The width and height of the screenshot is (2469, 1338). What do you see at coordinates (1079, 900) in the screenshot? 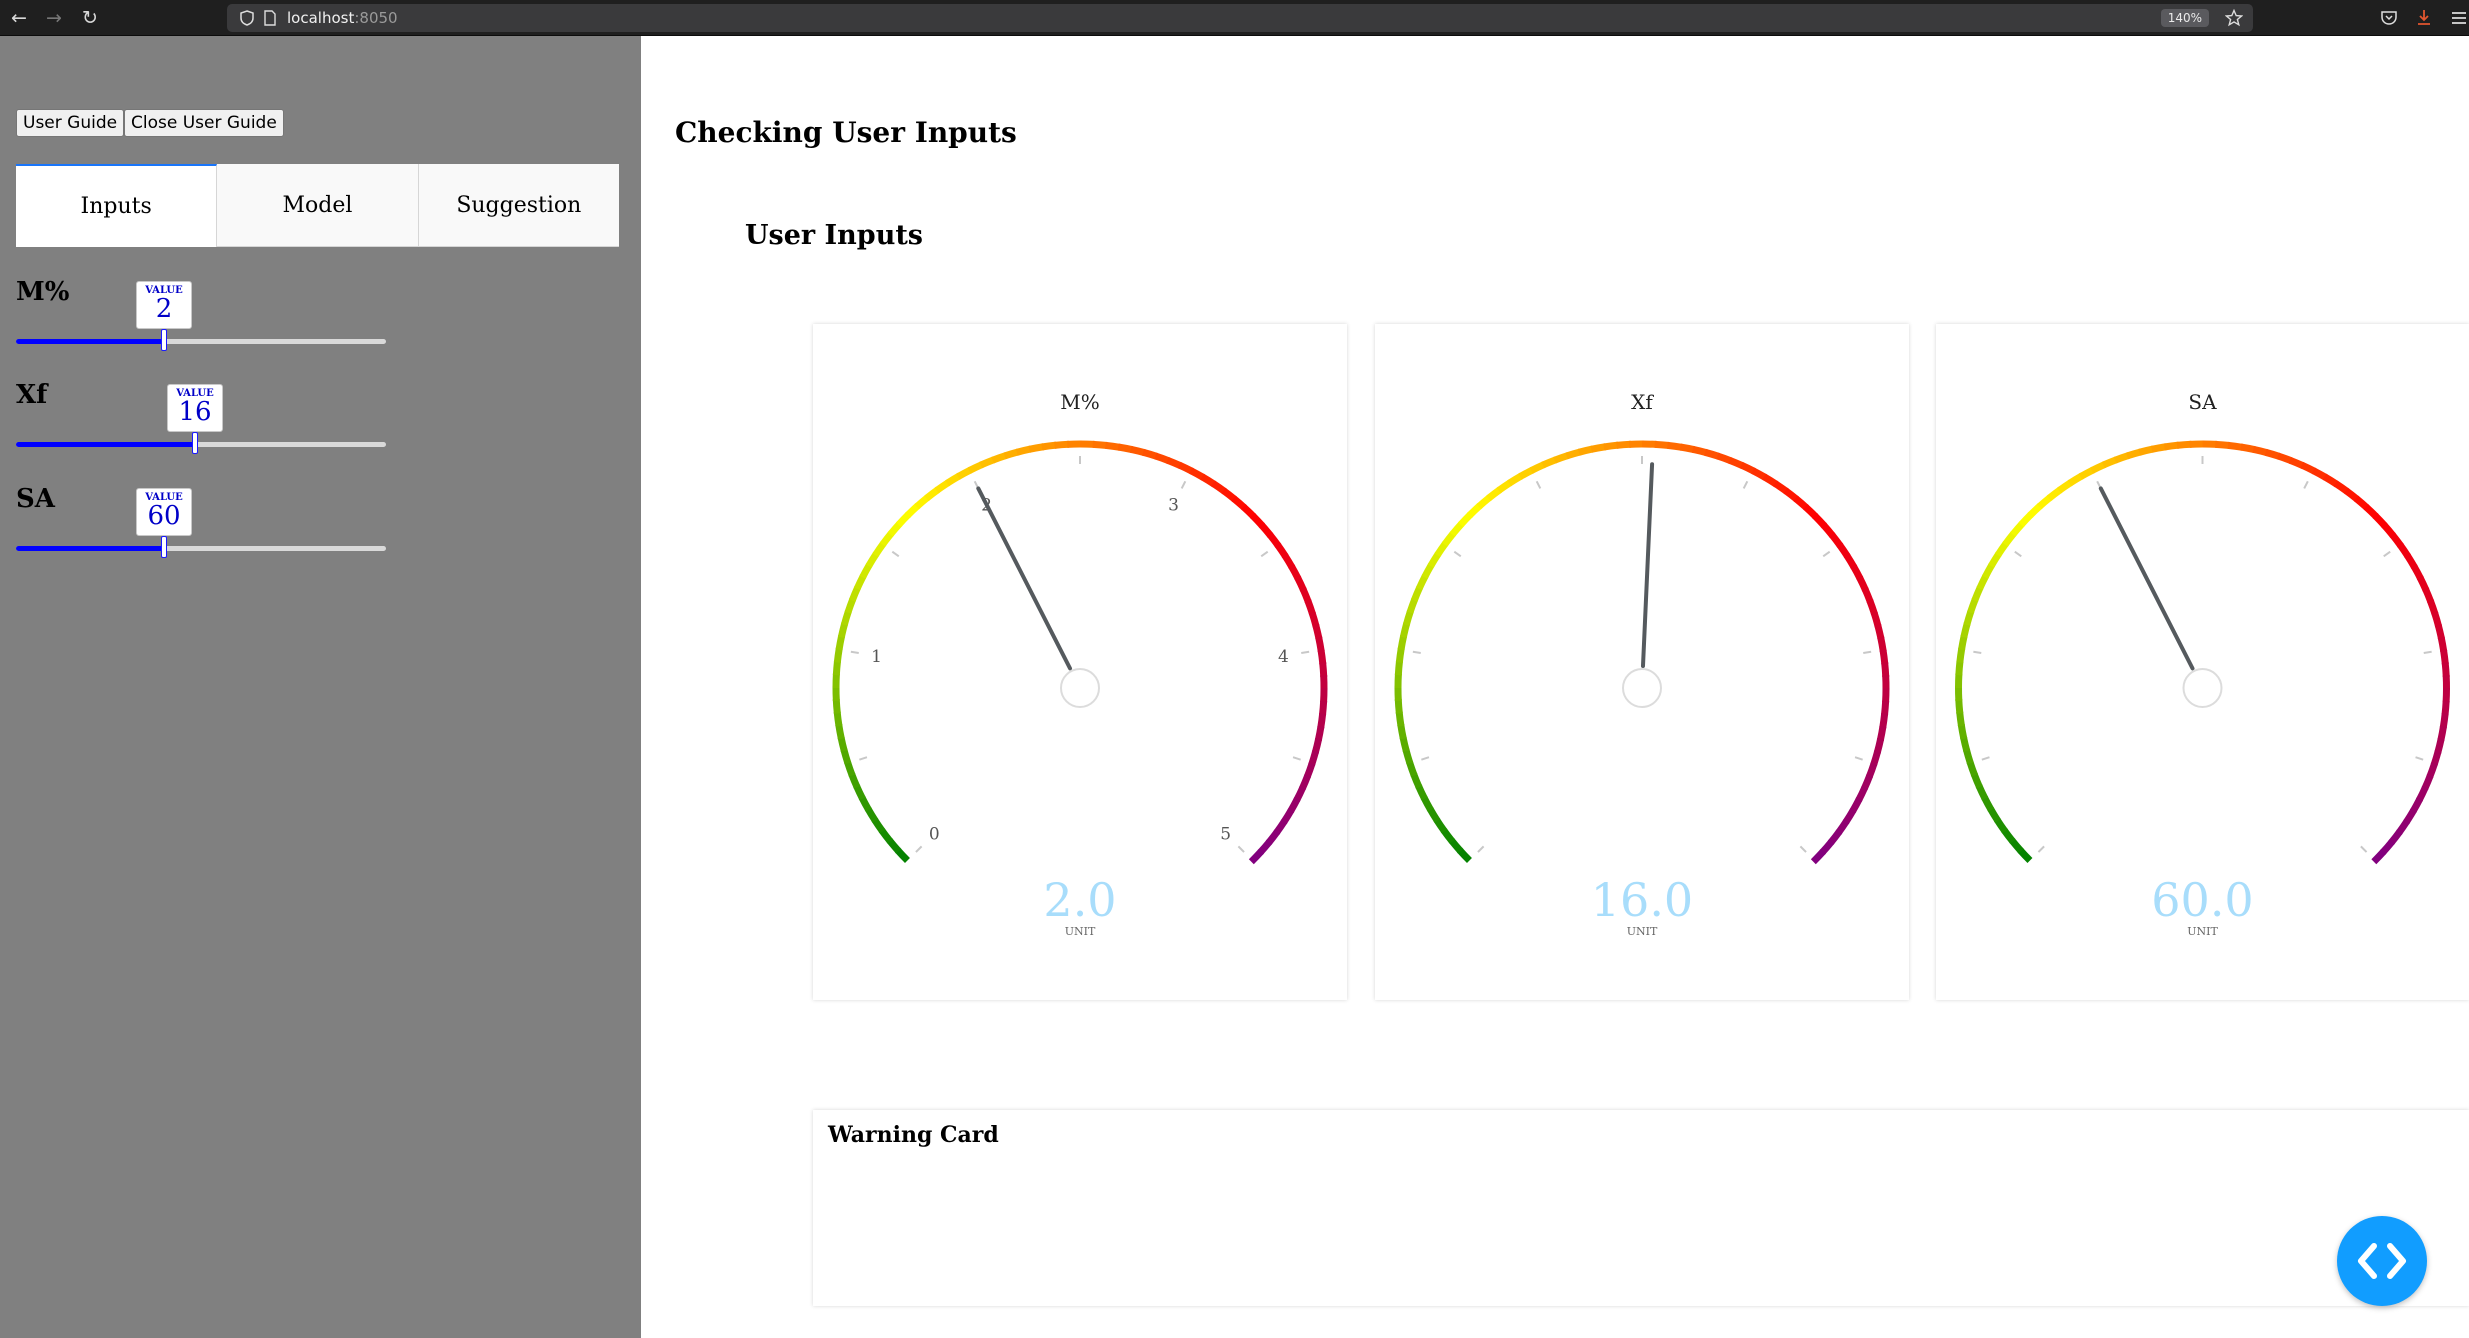
I see `gauge-value: 2.0` at bounding box center [1079, 900].